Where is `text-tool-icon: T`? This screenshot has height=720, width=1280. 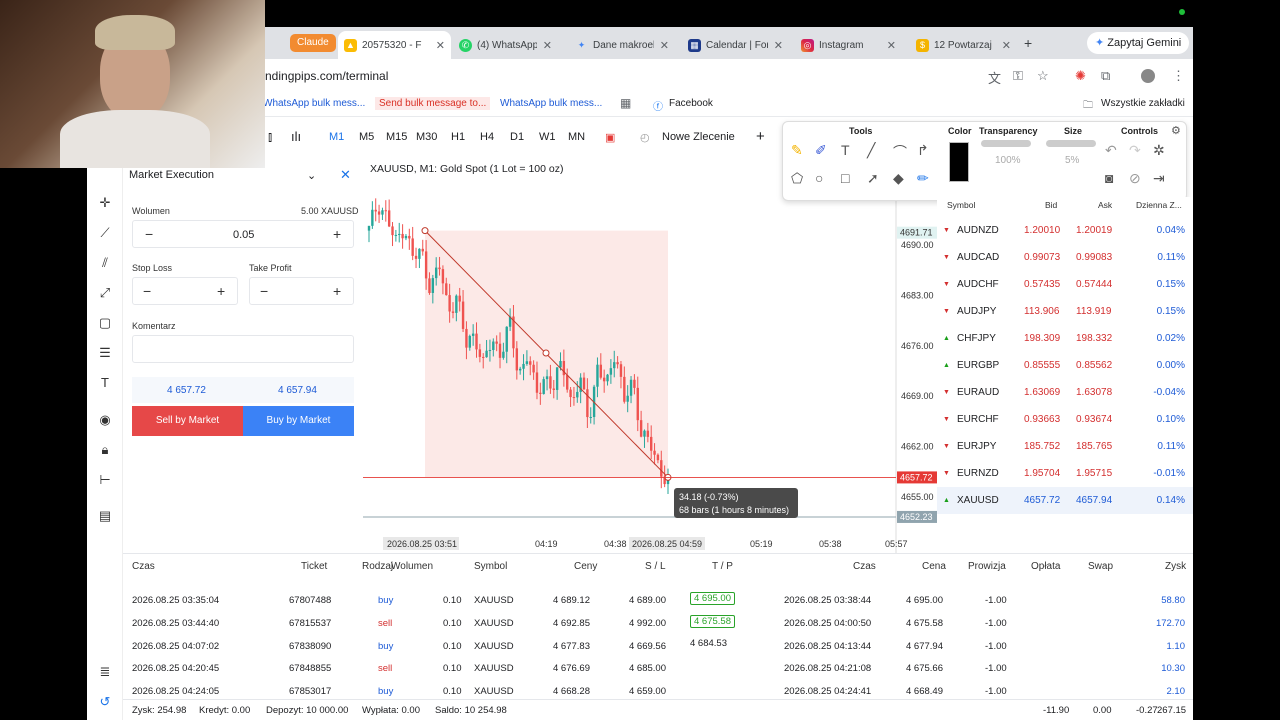 text-tool-icon: T is located at coordinates (845, 150).